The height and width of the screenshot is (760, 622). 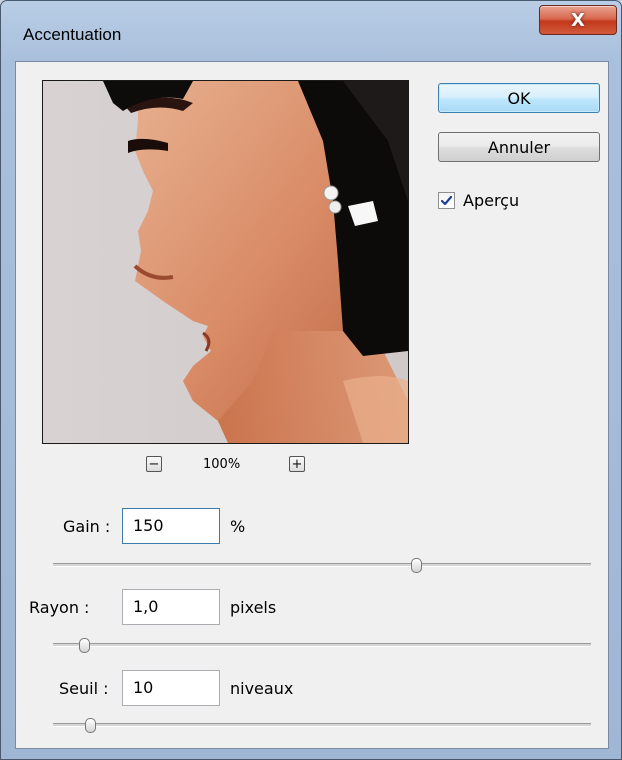 I want to click on rayon-input: 1,0, so click(x=171, y=607).